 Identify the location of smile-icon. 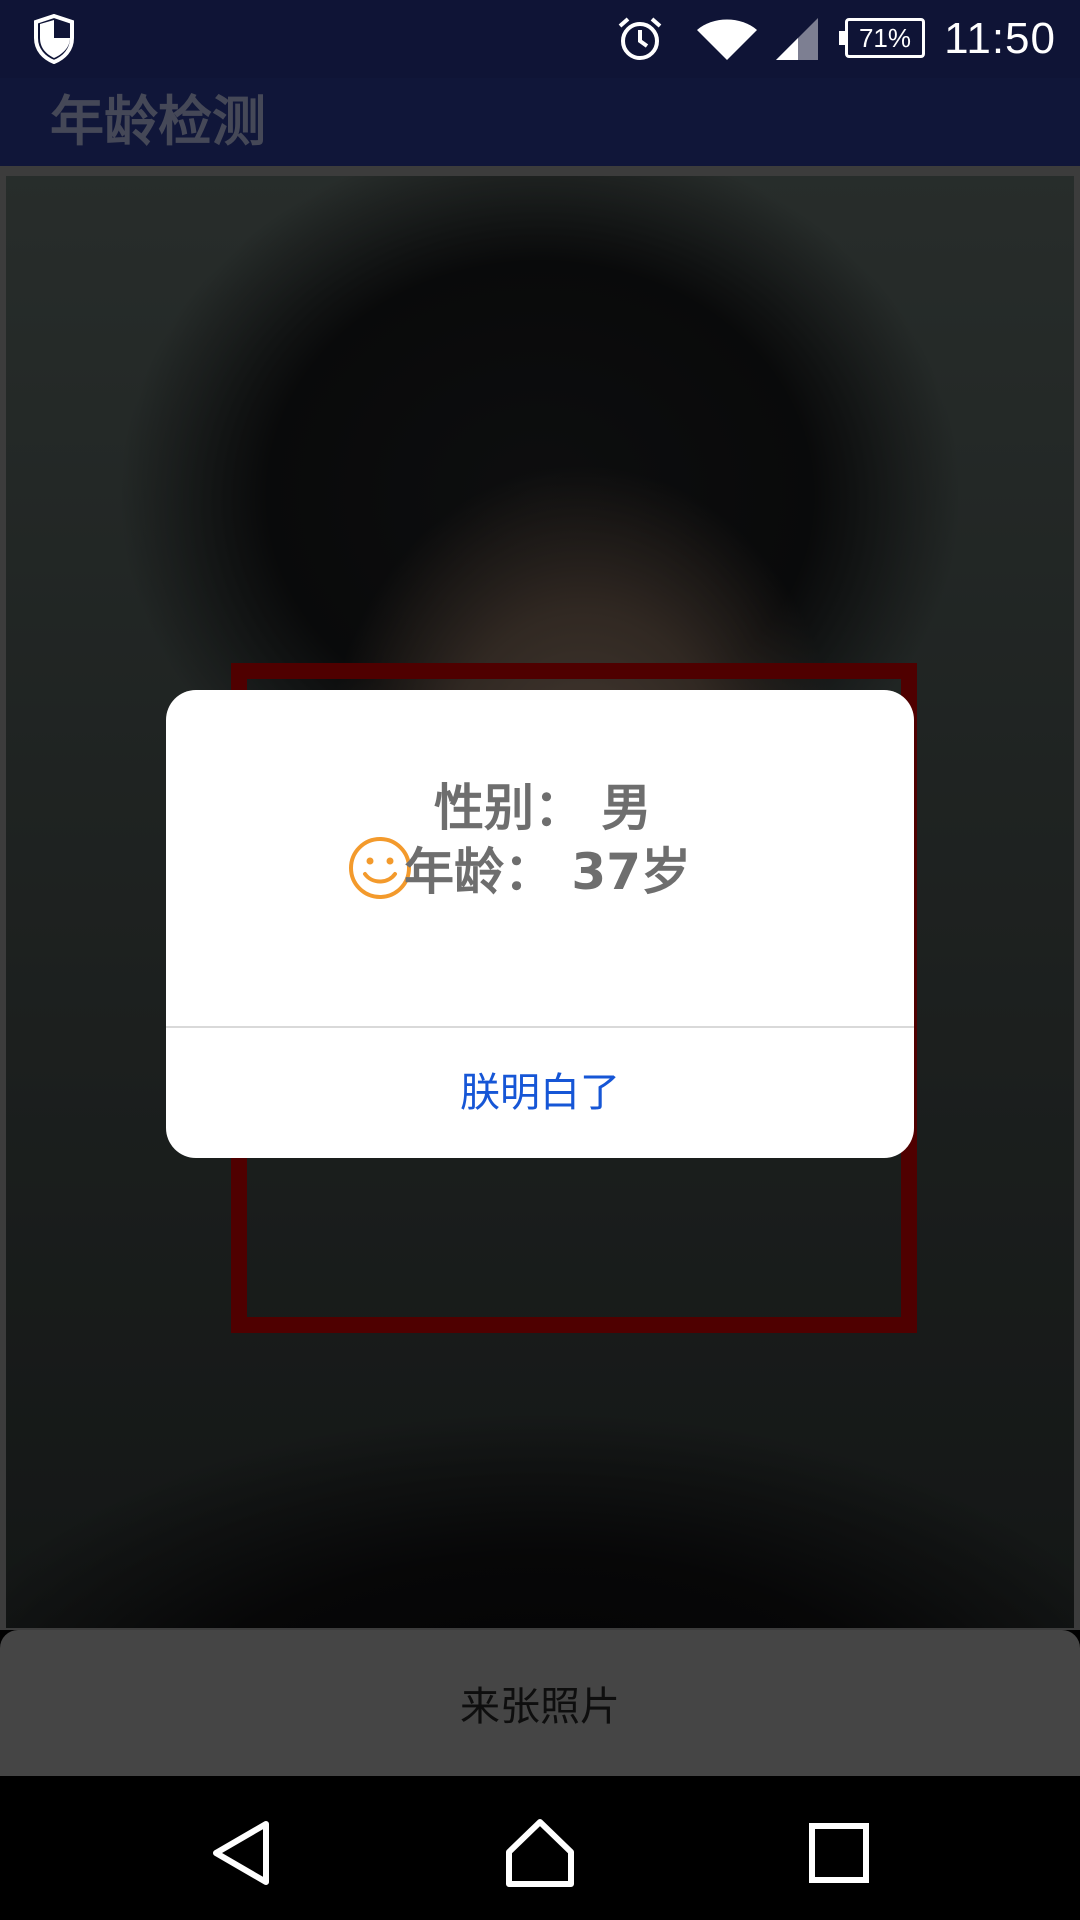
(380, 868).